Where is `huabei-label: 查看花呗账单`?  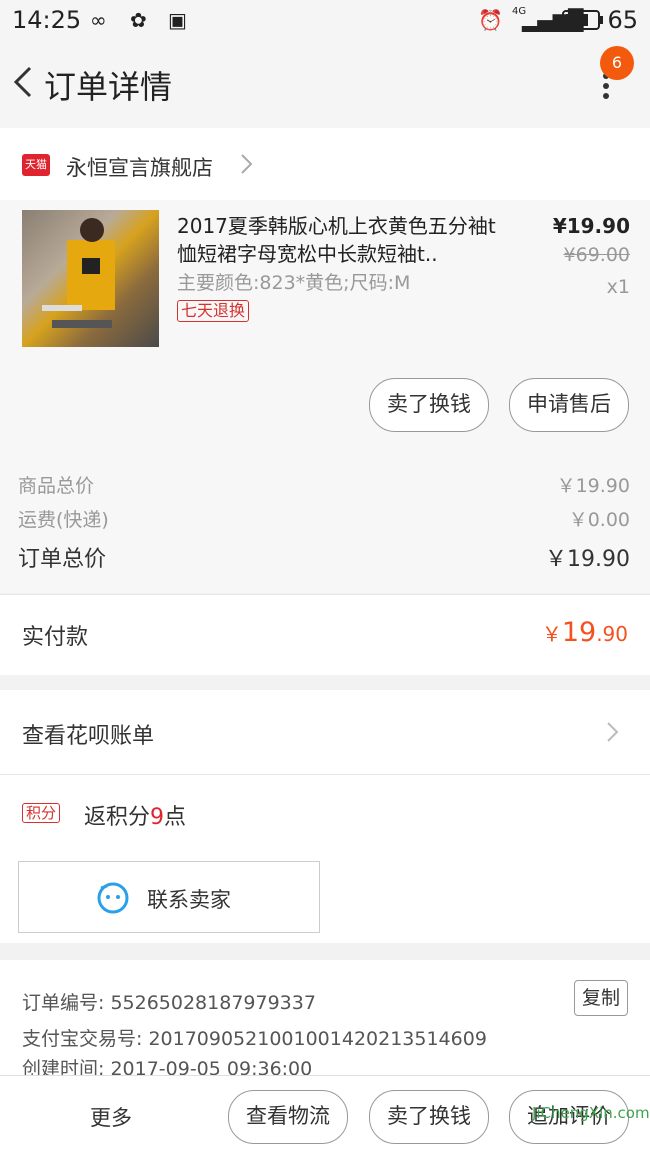
huabei-label: 查看花呗账单 is located at coordinates (88, 736).